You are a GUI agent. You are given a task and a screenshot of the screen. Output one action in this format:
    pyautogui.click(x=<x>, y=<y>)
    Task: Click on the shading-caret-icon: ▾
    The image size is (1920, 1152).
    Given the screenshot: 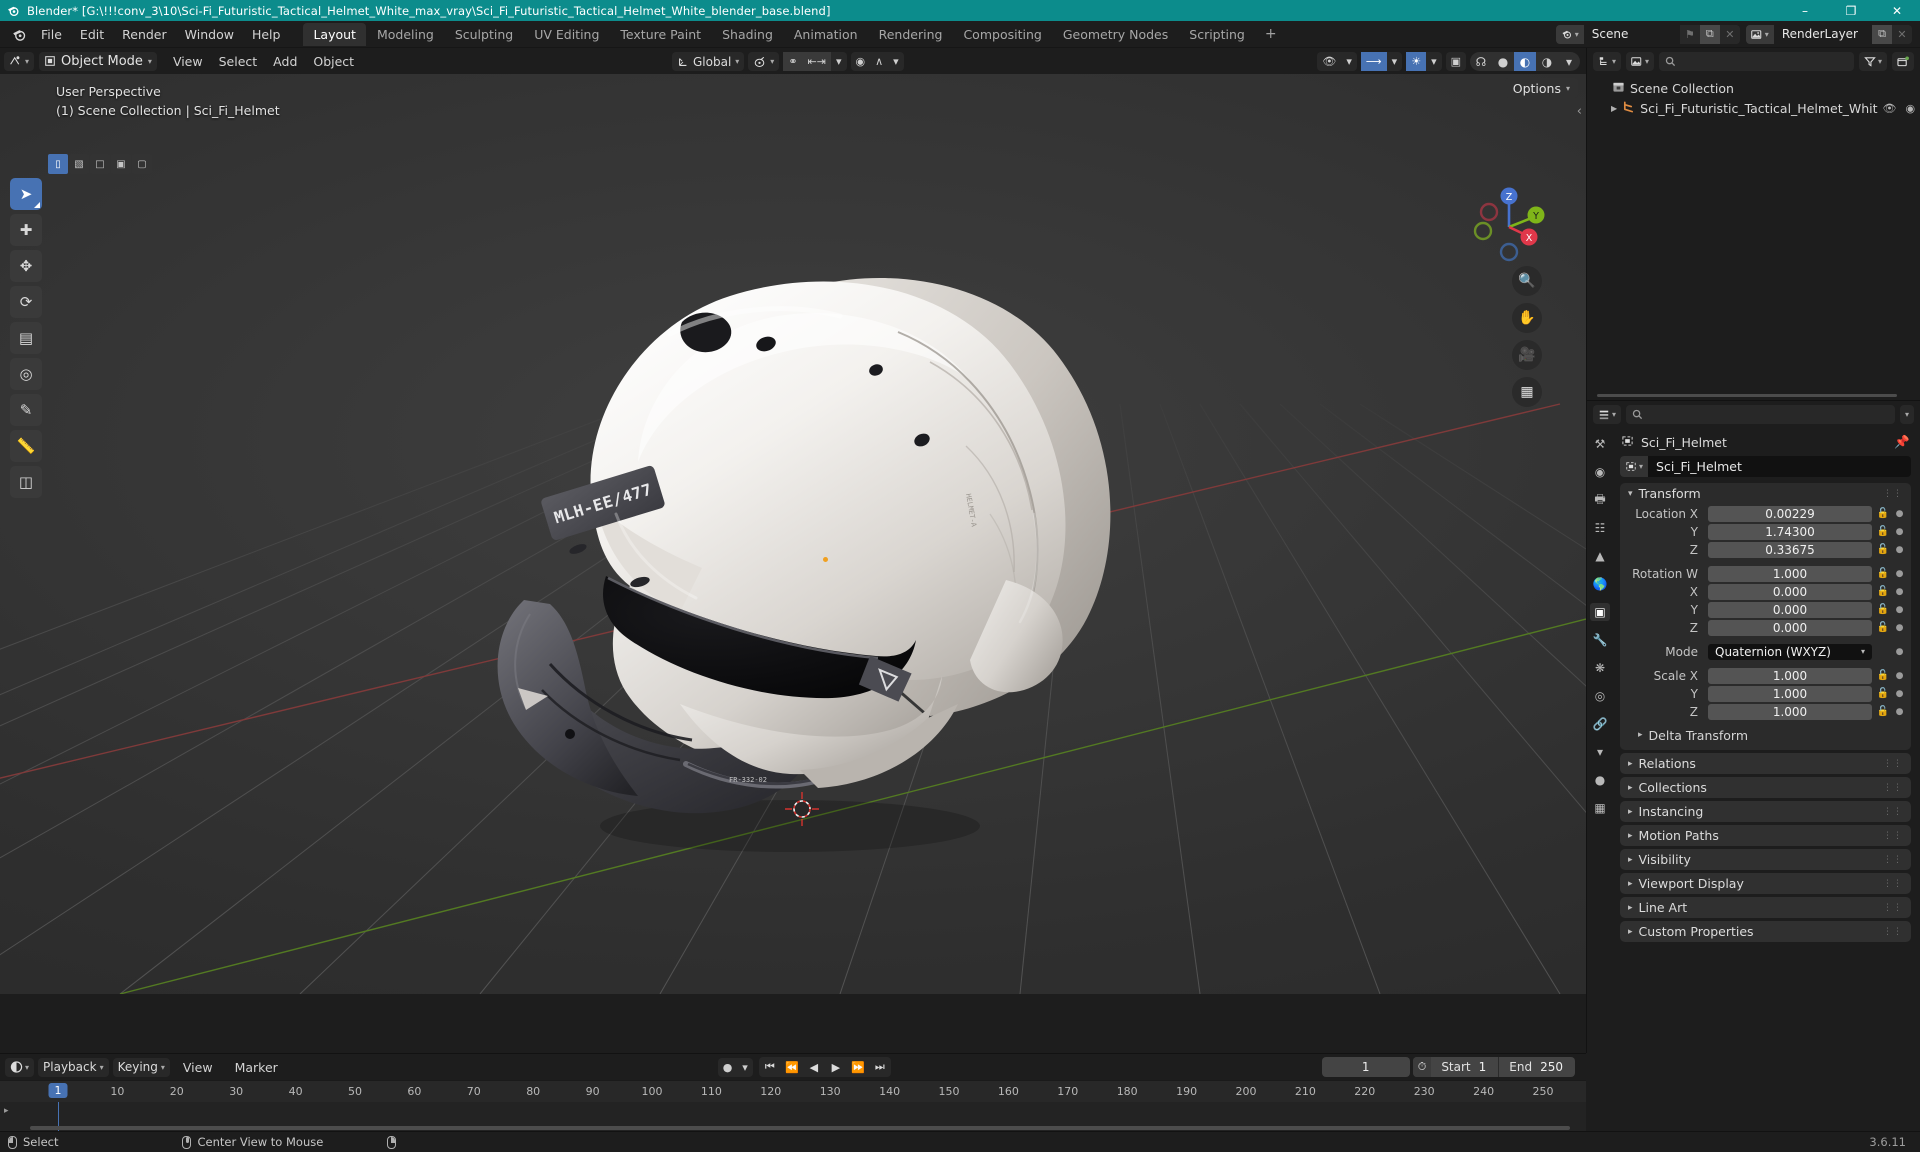 What is the action you would take?
    pyautogui.click(x=1569, y=61)
    